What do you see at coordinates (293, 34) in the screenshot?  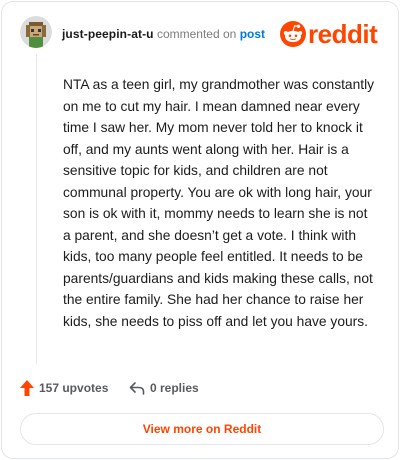 I see `reddit-snoo-icon` at bounding box center [293, 34].